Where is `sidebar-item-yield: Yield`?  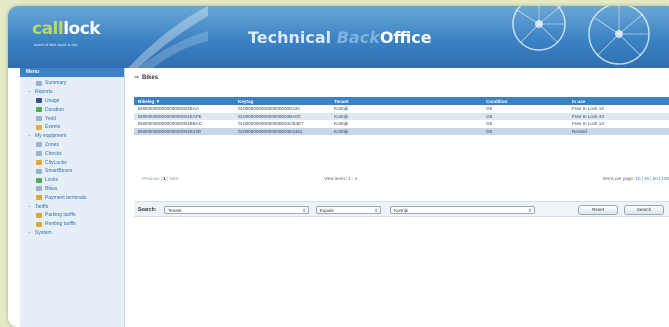 sidebar-item-yield: Yield is located at coordinates (72, 118).